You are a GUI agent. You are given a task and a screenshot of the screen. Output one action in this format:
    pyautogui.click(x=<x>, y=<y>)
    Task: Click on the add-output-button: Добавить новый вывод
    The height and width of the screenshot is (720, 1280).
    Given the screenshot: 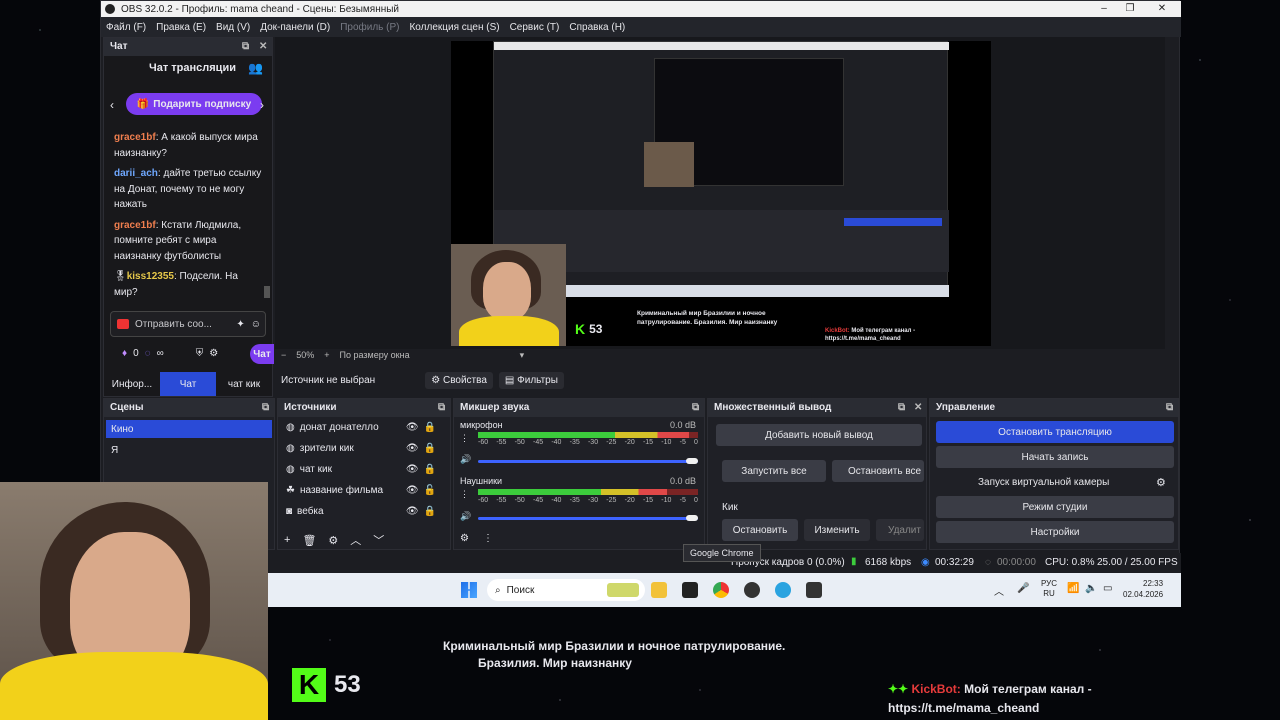 What is the action you would take?
    pyautogui.click(x=819, y=435)
    